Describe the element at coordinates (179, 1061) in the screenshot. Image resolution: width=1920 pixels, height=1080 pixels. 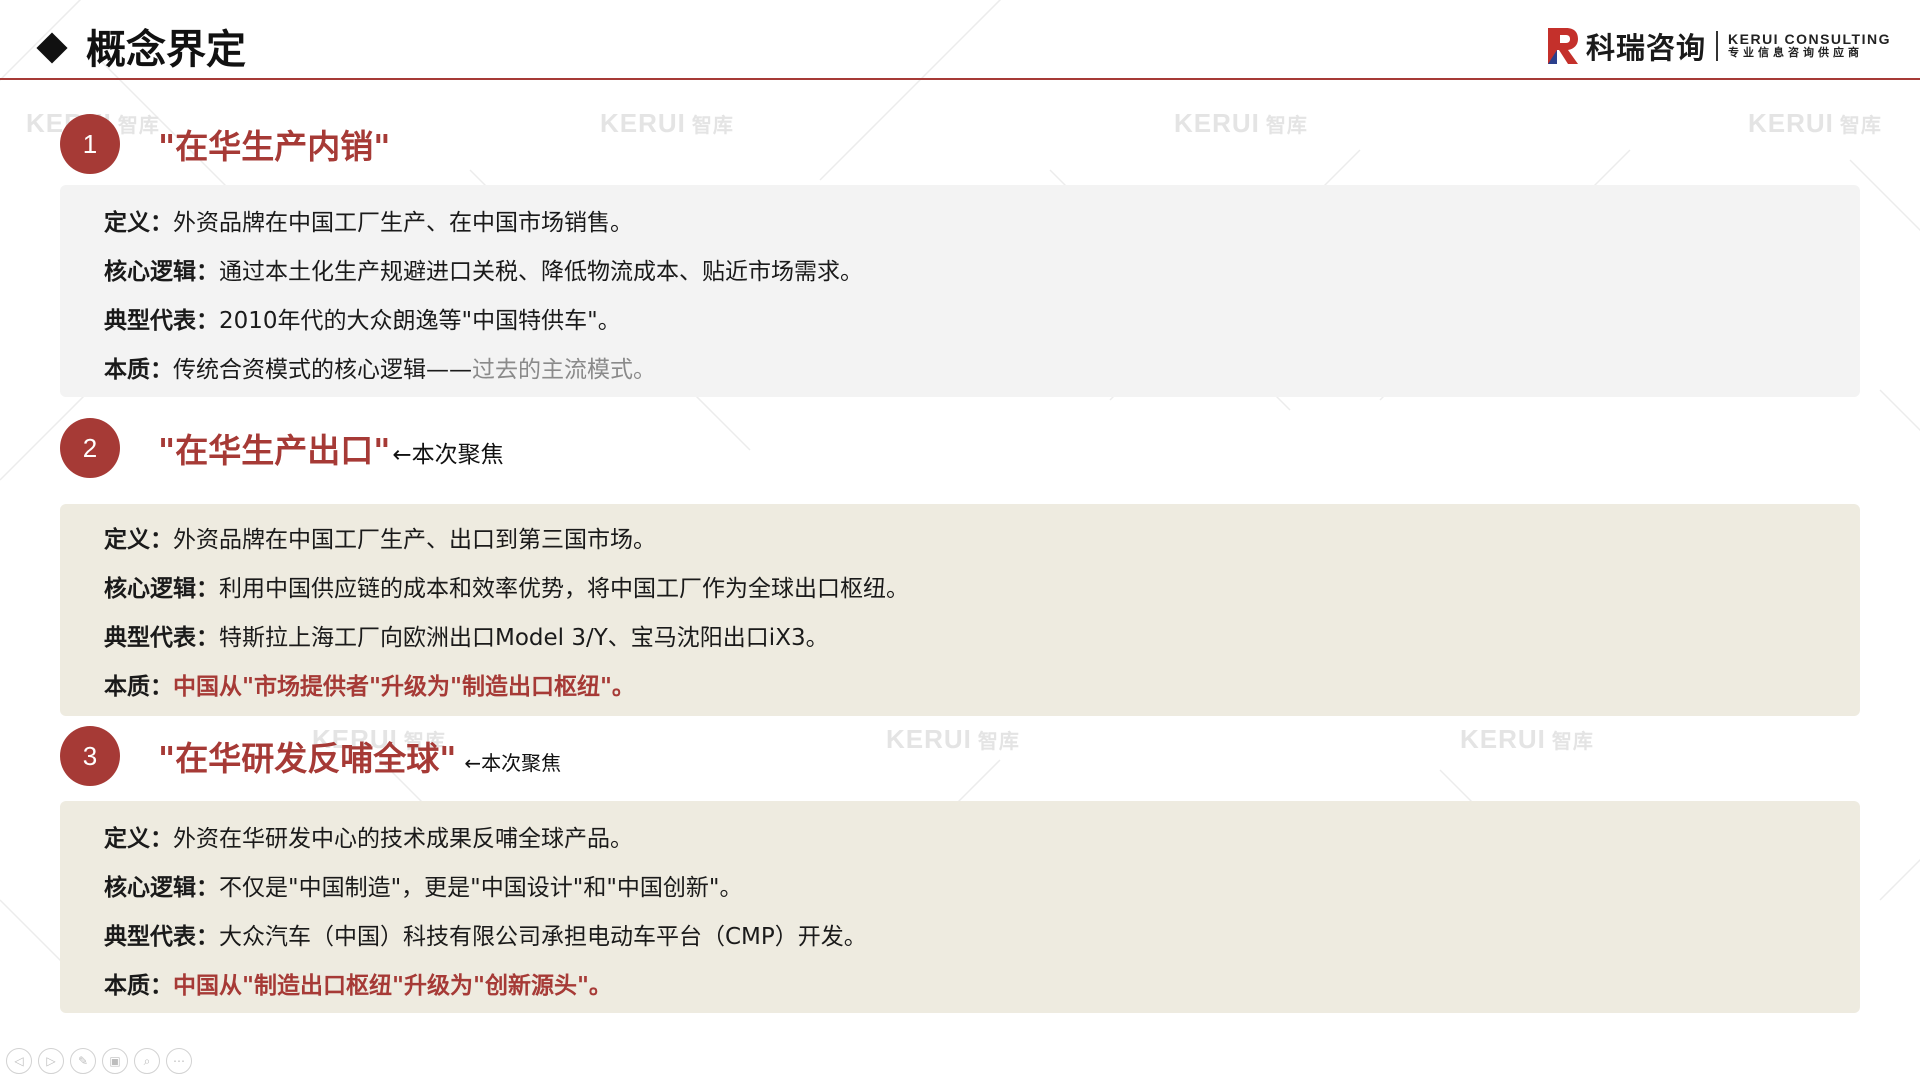
I see `more-icon: ⋯` at that location.